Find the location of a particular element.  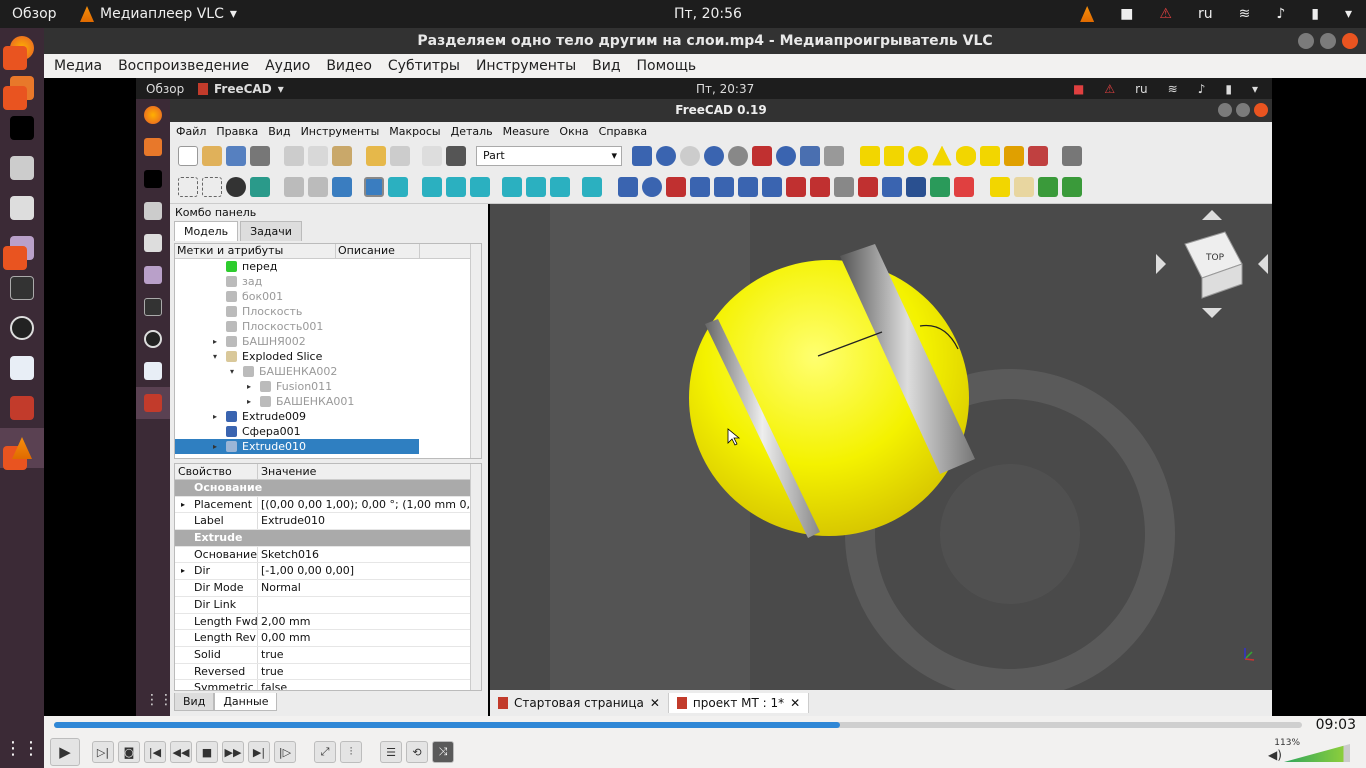

dock-document is located at coordinates (22, 368).